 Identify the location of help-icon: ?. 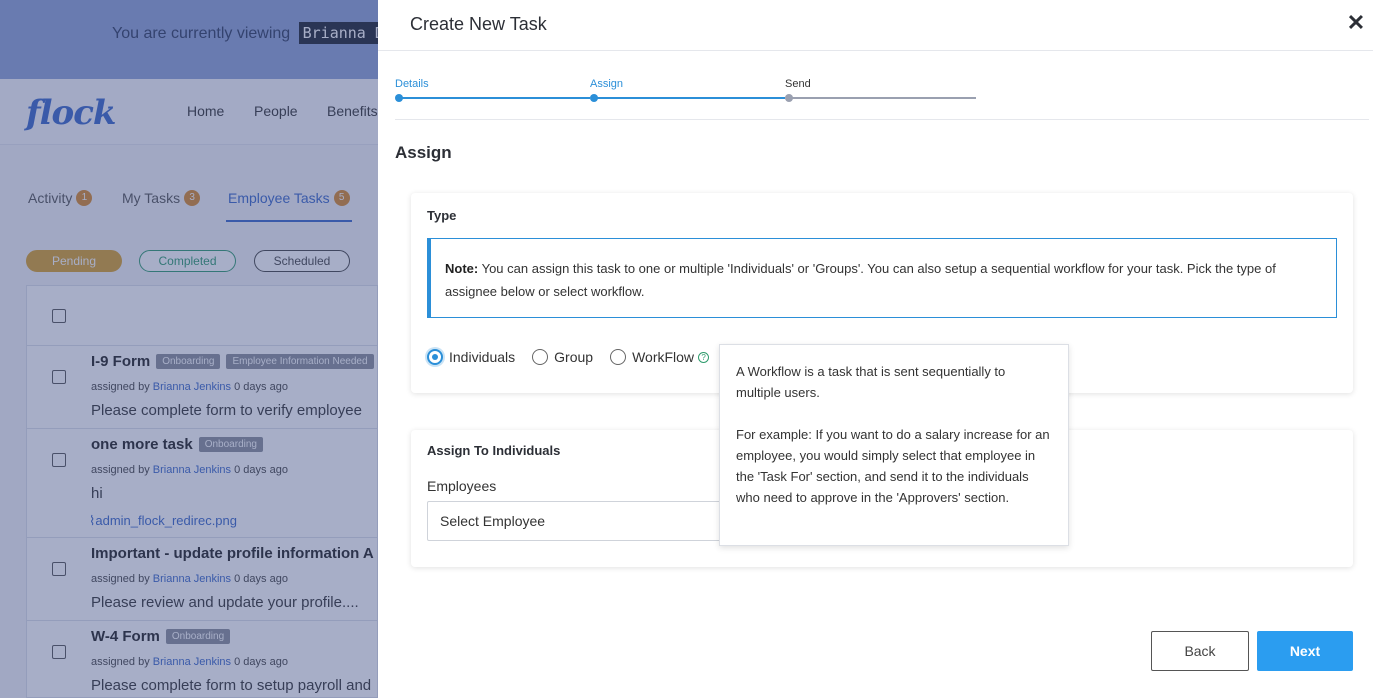
(704, 357).